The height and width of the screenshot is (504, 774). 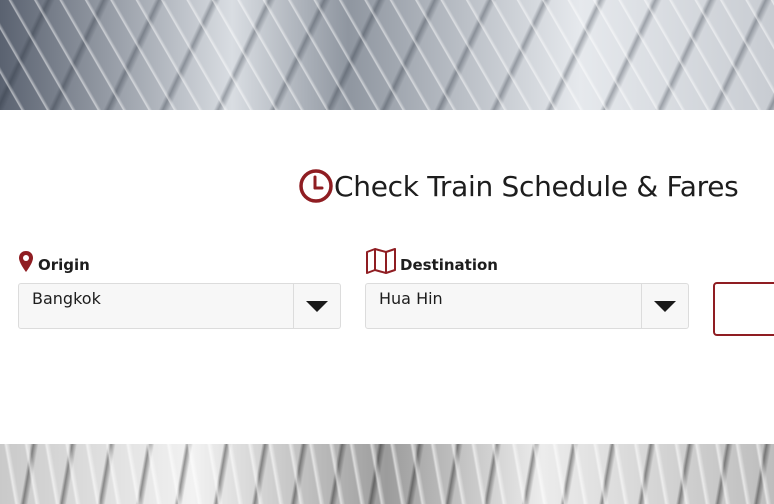 I want to click on destination-select-value: Hua Hin, so click(x=411, y=298).